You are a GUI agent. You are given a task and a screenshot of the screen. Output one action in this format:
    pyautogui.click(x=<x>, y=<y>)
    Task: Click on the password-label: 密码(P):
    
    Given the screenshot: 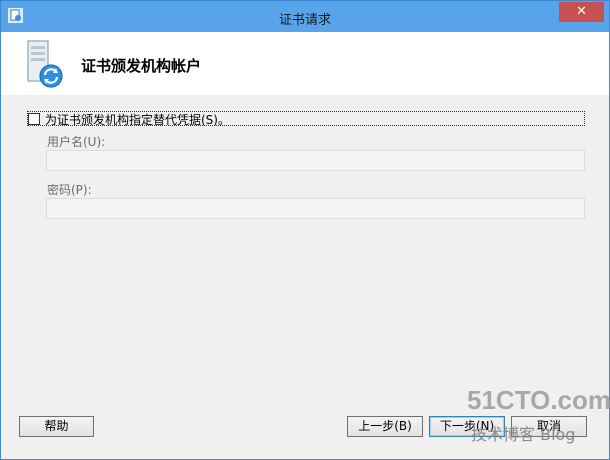 What is the action you would take?
    pyautogui.click(x=69, y=190)
    